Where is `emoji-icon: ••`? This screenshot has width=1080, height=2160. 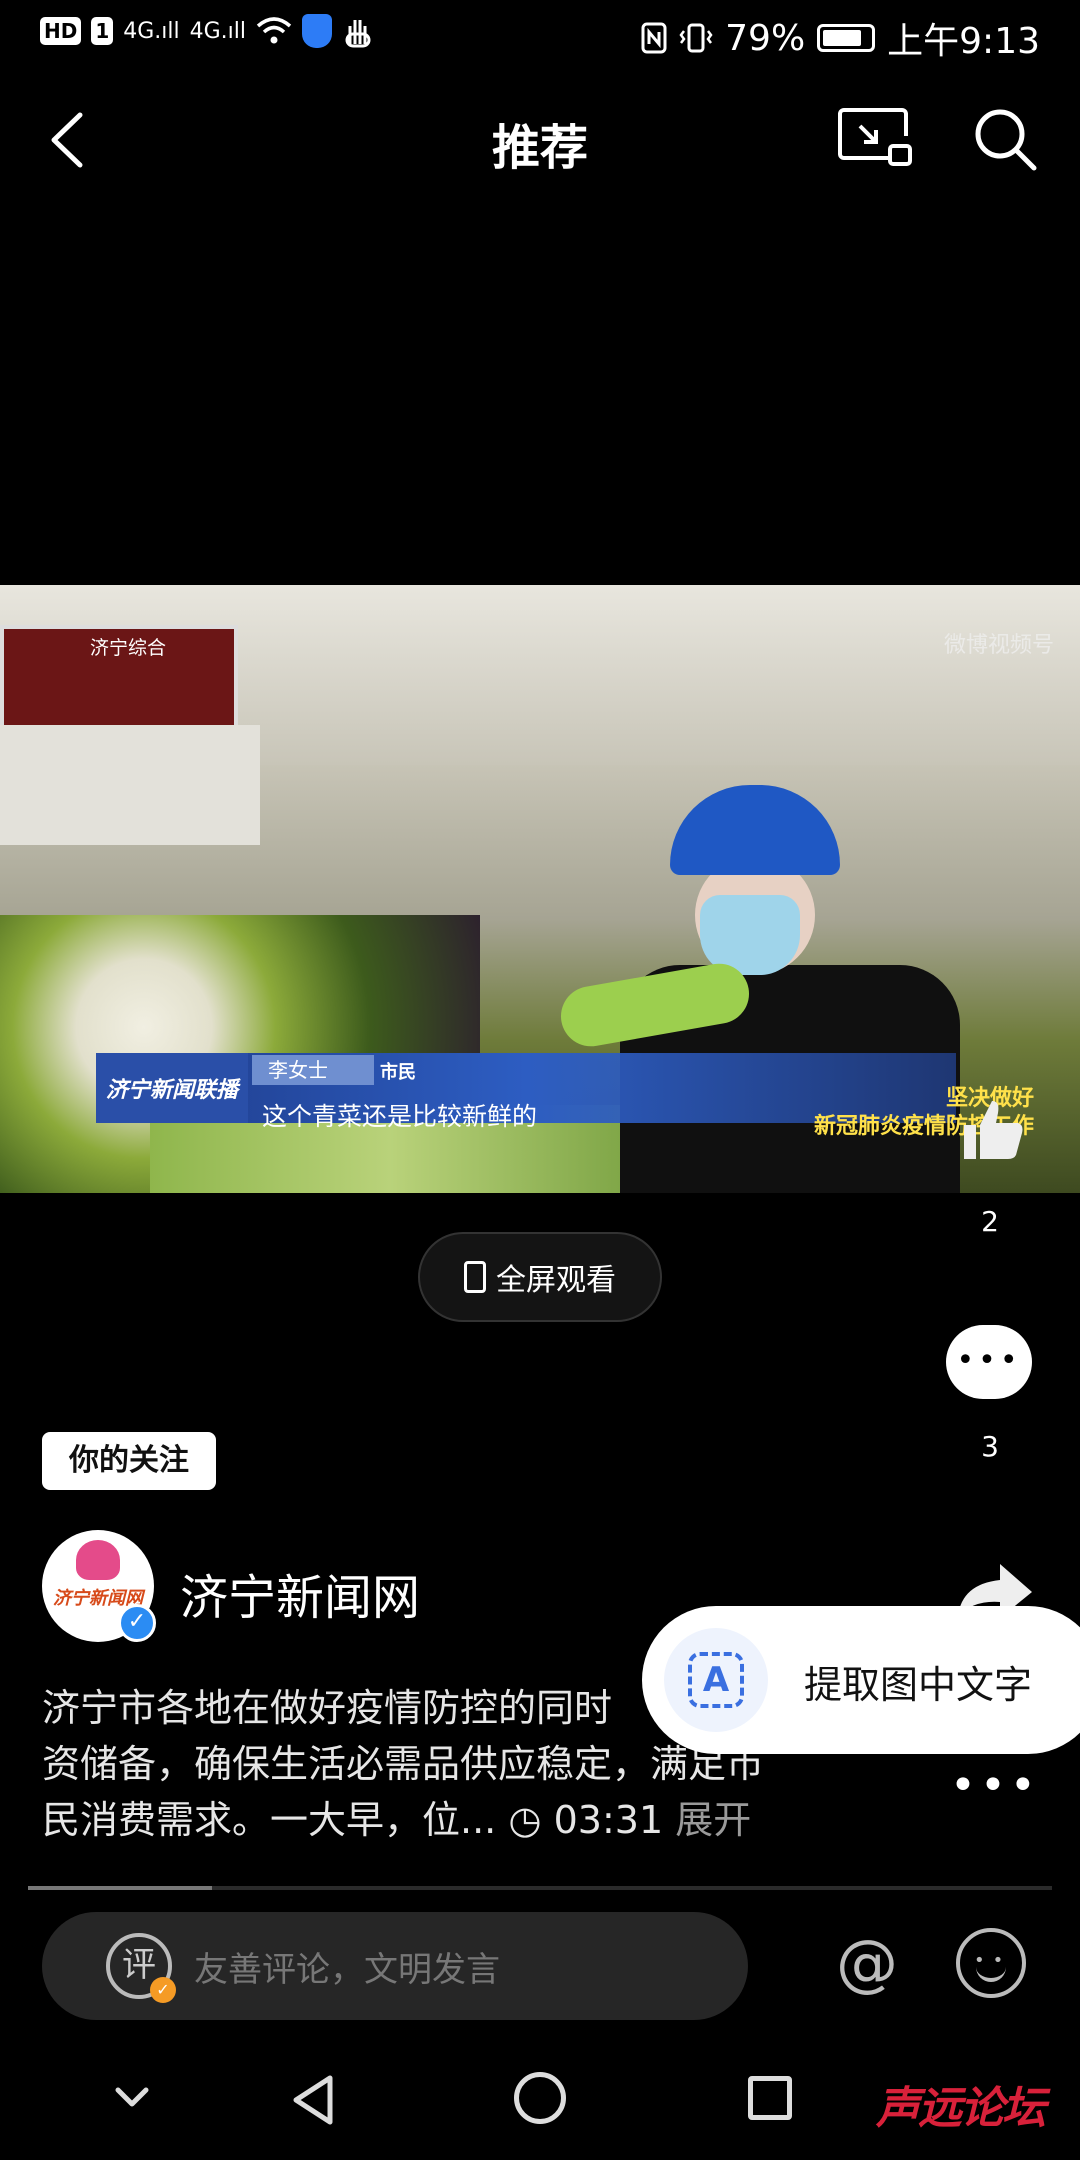
emoji-icon: •• is located at coordinates (991, 1963).